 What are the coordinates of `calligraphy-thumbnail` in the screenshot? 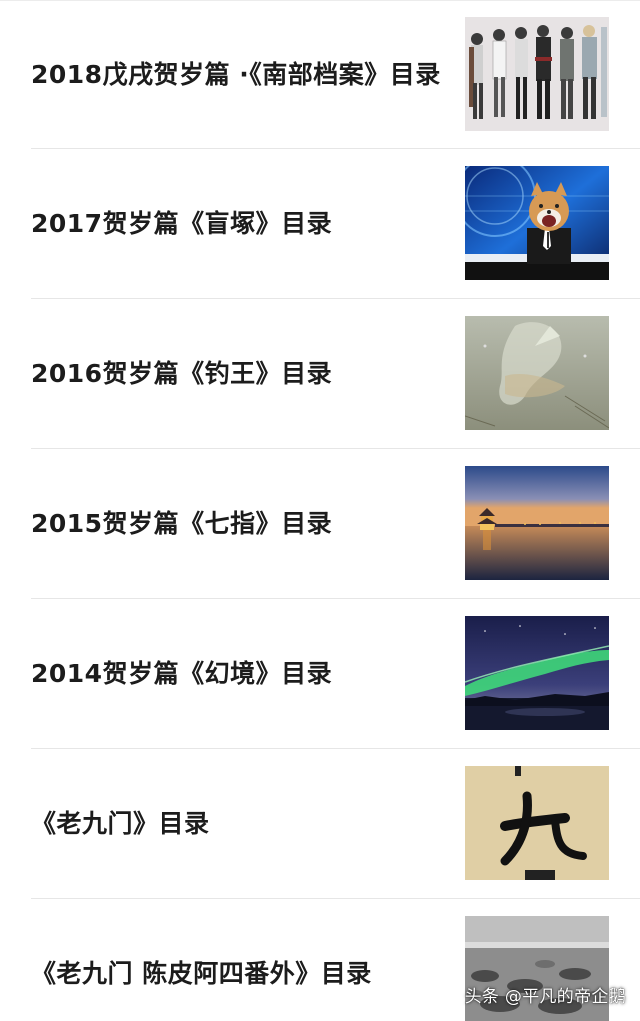 It's located at (537, 823).